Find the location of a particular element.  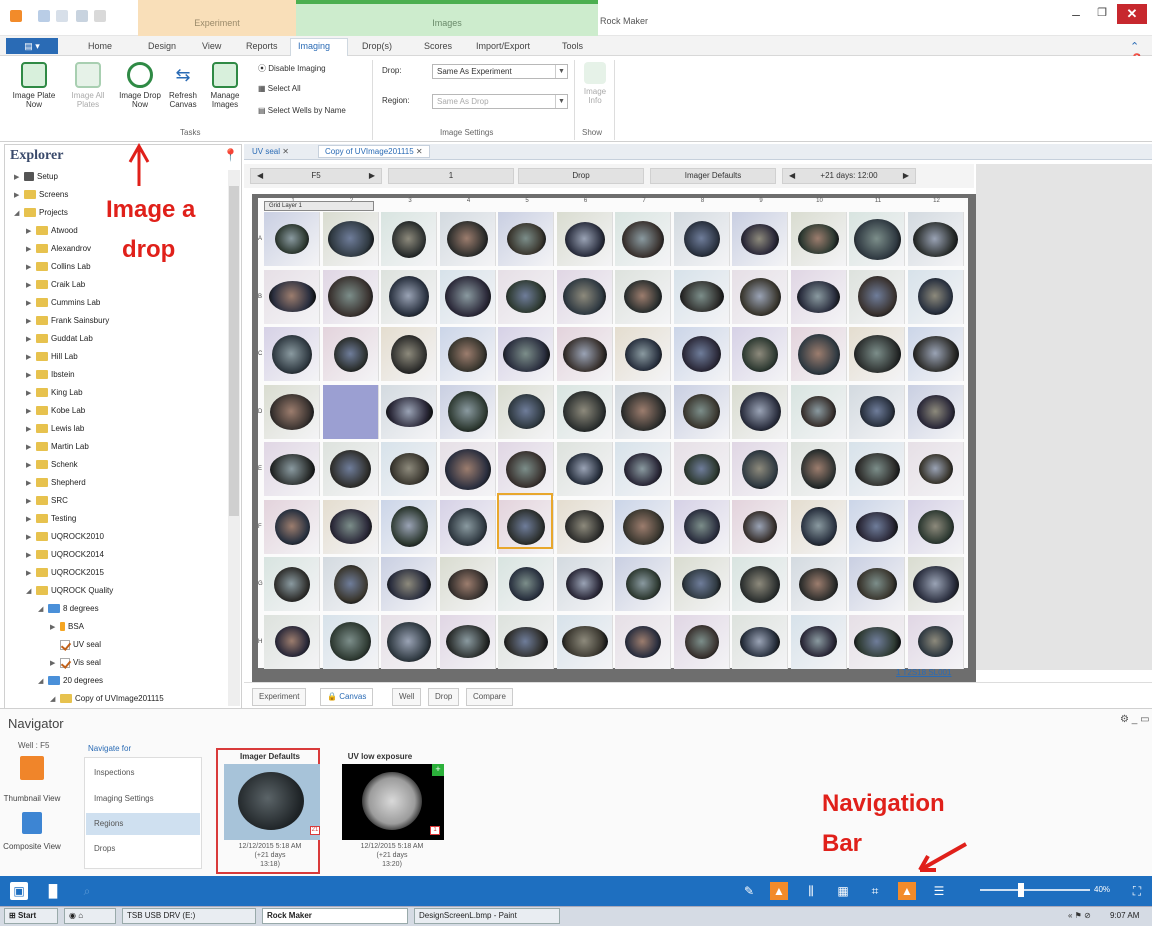

tab-reports: Reports is located at coordinates (262, 46).